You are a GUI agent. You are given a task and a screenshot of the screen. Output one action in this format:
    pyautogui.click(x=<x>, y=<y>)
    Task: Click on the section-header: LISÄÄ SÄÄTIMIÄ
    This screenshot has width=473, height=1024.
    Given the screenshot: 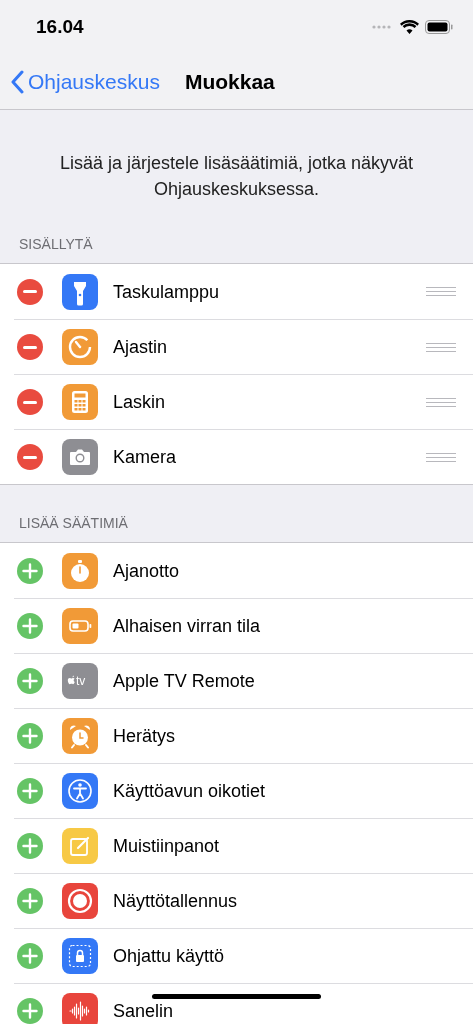 What is the action you would take?
    pyautogui.click(x=73, y=523)
    